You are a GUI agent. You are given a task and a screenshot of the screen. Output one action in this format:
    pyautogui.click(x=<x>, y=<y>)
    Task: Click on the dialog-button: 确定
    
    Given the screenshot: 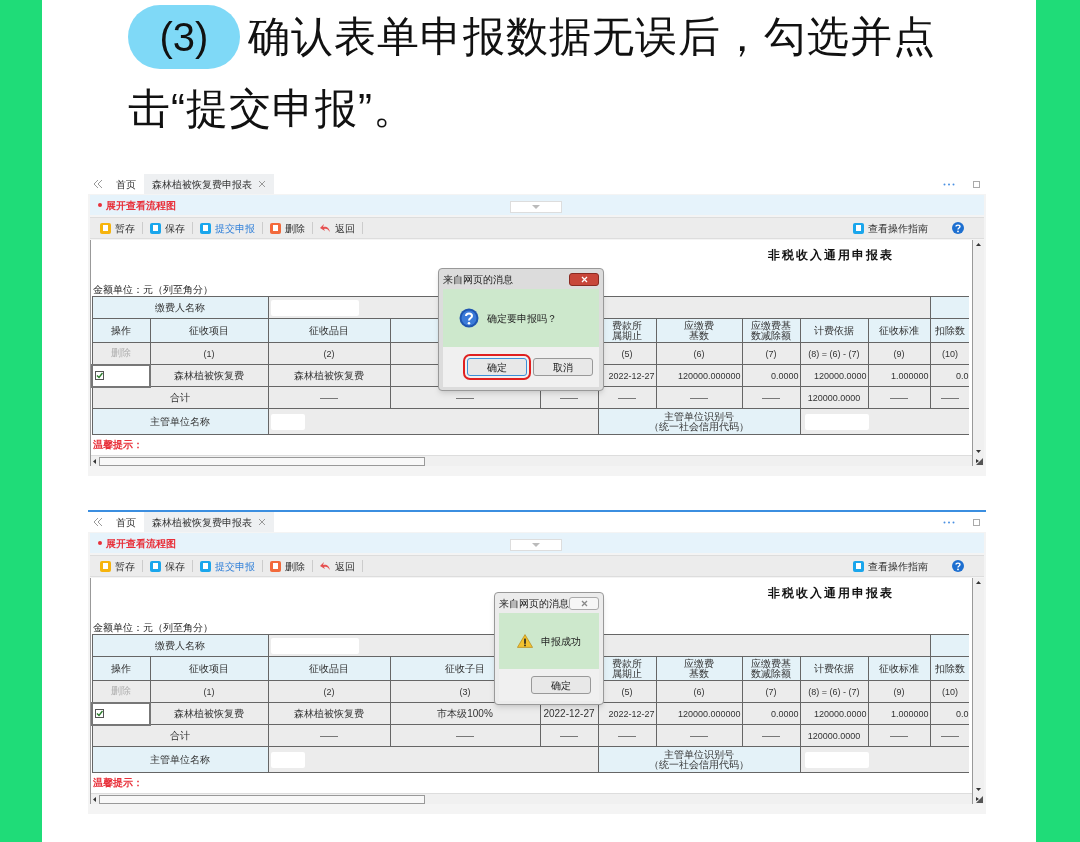 What is the action you would take?
    pyautogui.click(x=561, y=685)
    